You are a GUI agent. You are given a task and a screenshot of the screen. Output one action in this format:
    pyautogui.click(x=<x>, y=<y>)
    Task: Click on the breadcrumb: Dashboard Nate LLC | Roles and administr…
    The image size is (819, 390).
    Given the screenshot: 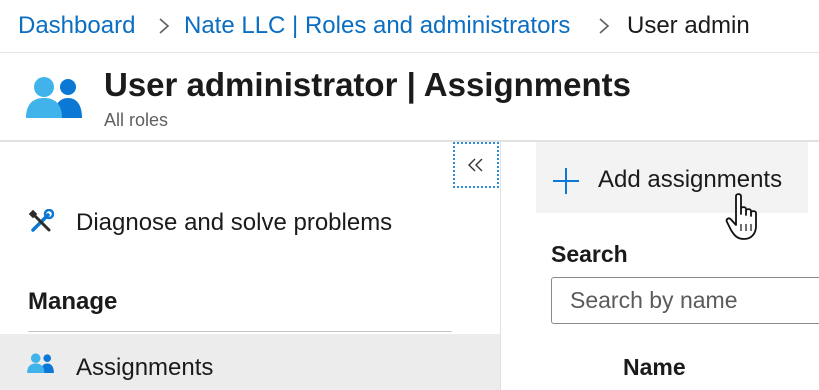 What is the action you would take?
    pyautogui.click(x=409, y=26)
    